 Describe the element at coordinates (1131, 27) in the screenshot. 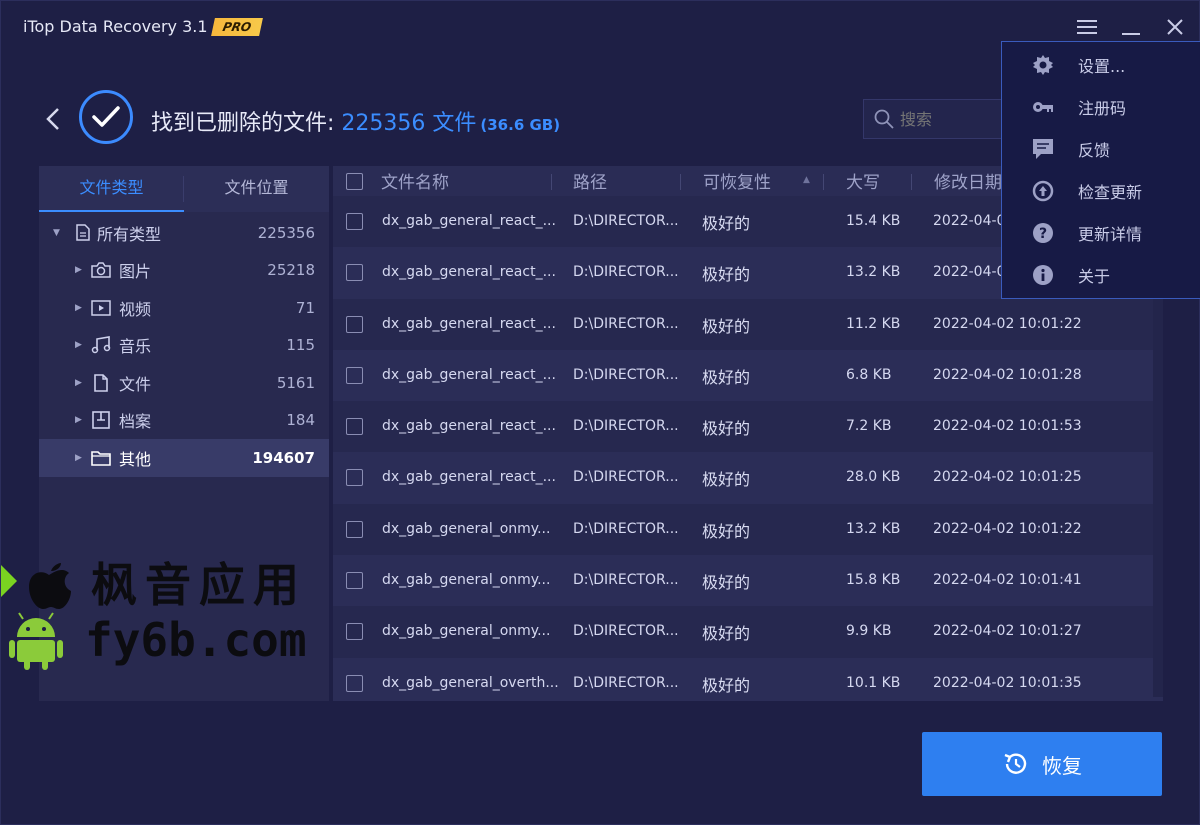

I see `minimize-button` at that location.